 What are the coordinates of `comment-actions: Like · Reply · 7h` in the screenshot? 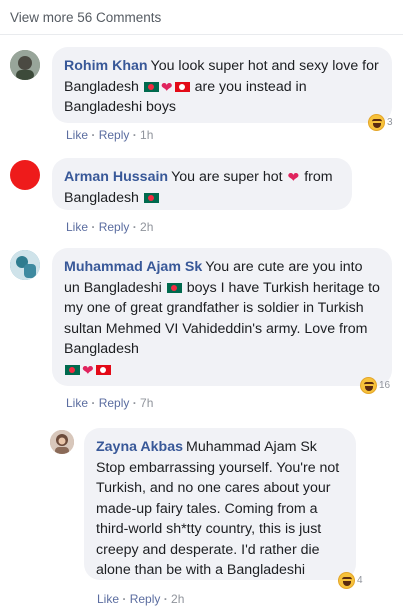 It's located at (110, 403).